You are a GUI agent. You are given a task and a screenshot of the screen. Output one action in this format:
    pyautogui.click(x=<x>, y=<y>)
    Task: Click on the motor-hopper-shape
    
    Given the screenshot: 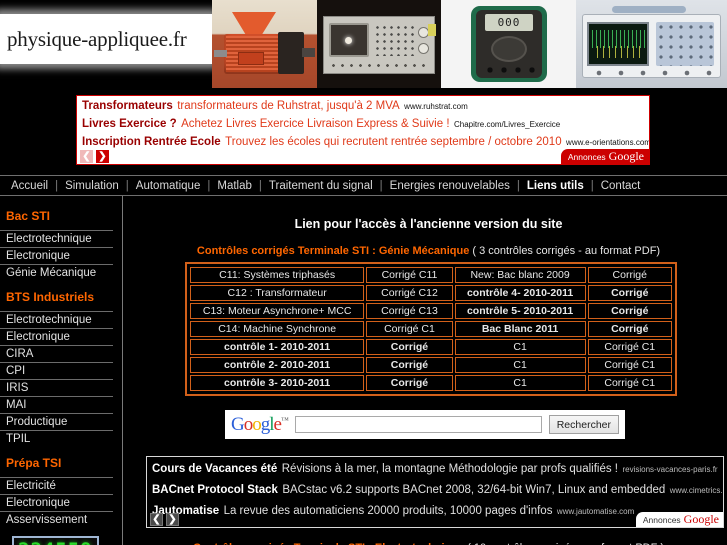 What is the action you would take?
    pyautogui.click(x=254, y=24)
    